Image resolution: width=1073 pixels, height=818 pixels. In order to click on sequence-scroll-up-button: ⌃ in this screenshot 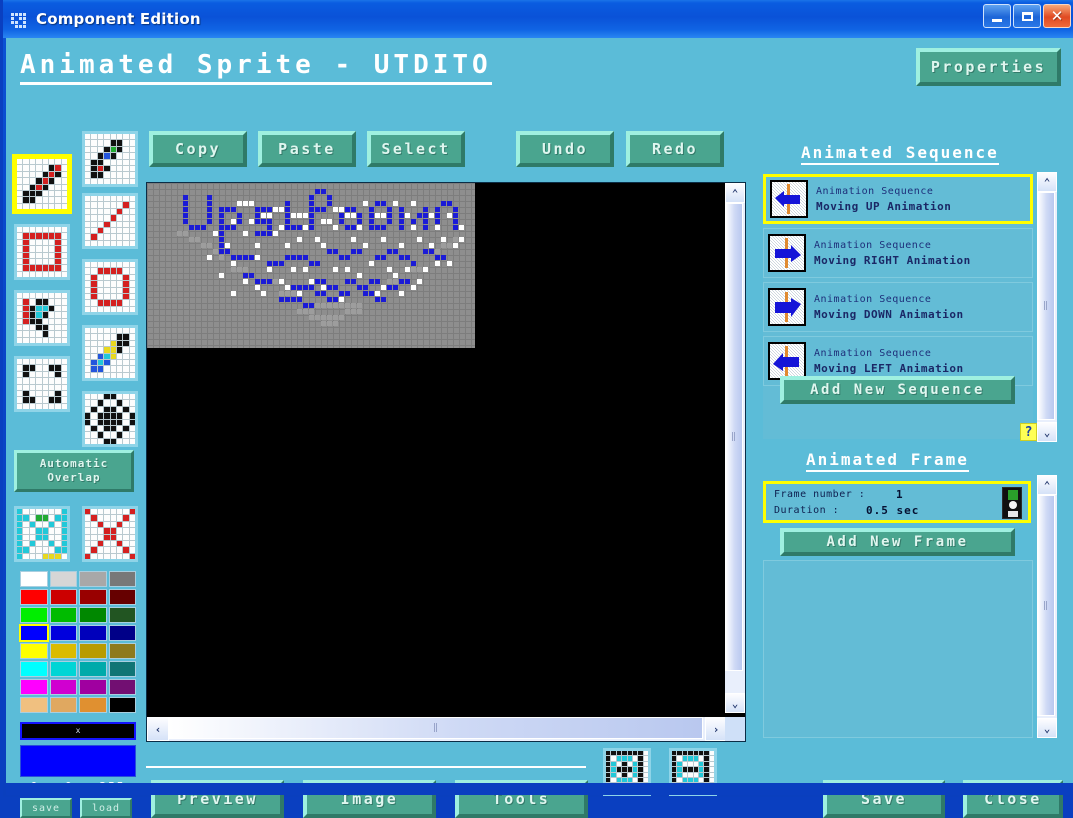, I will do `click(1047, 182)`.